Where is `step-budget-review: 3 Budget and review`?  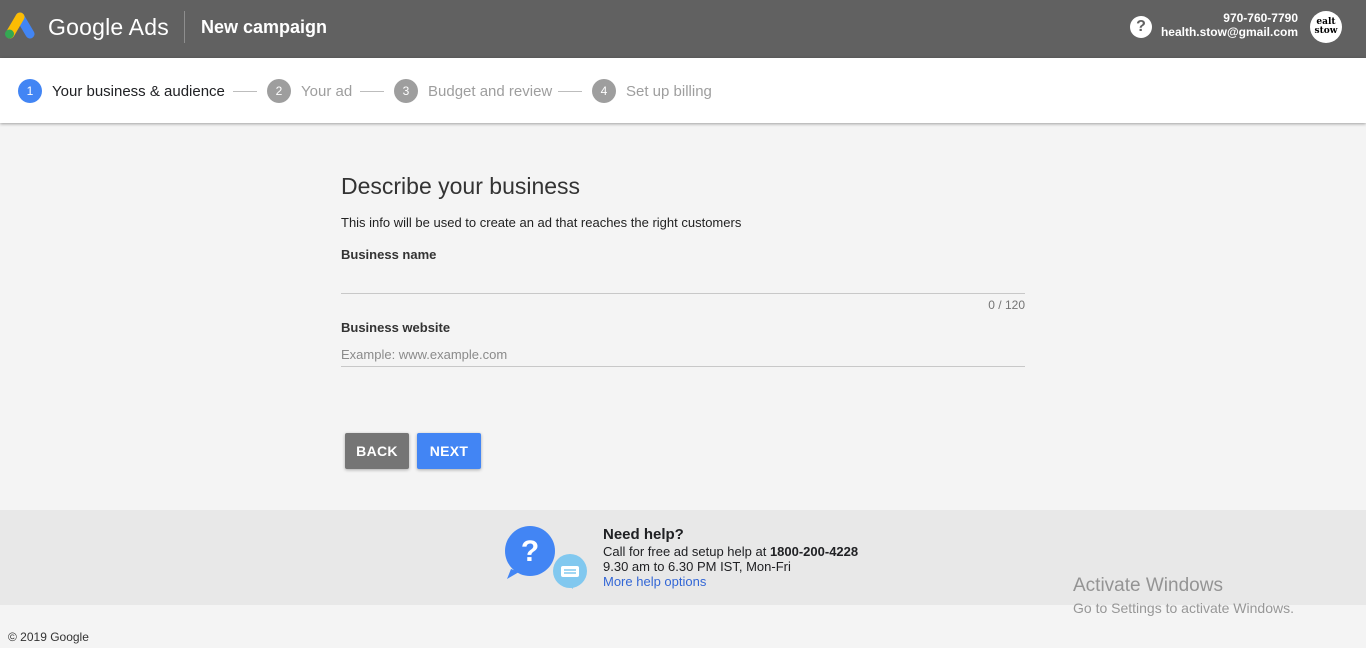 step-budget-review: 3 Budget and review is located at coordinates (473, 91).